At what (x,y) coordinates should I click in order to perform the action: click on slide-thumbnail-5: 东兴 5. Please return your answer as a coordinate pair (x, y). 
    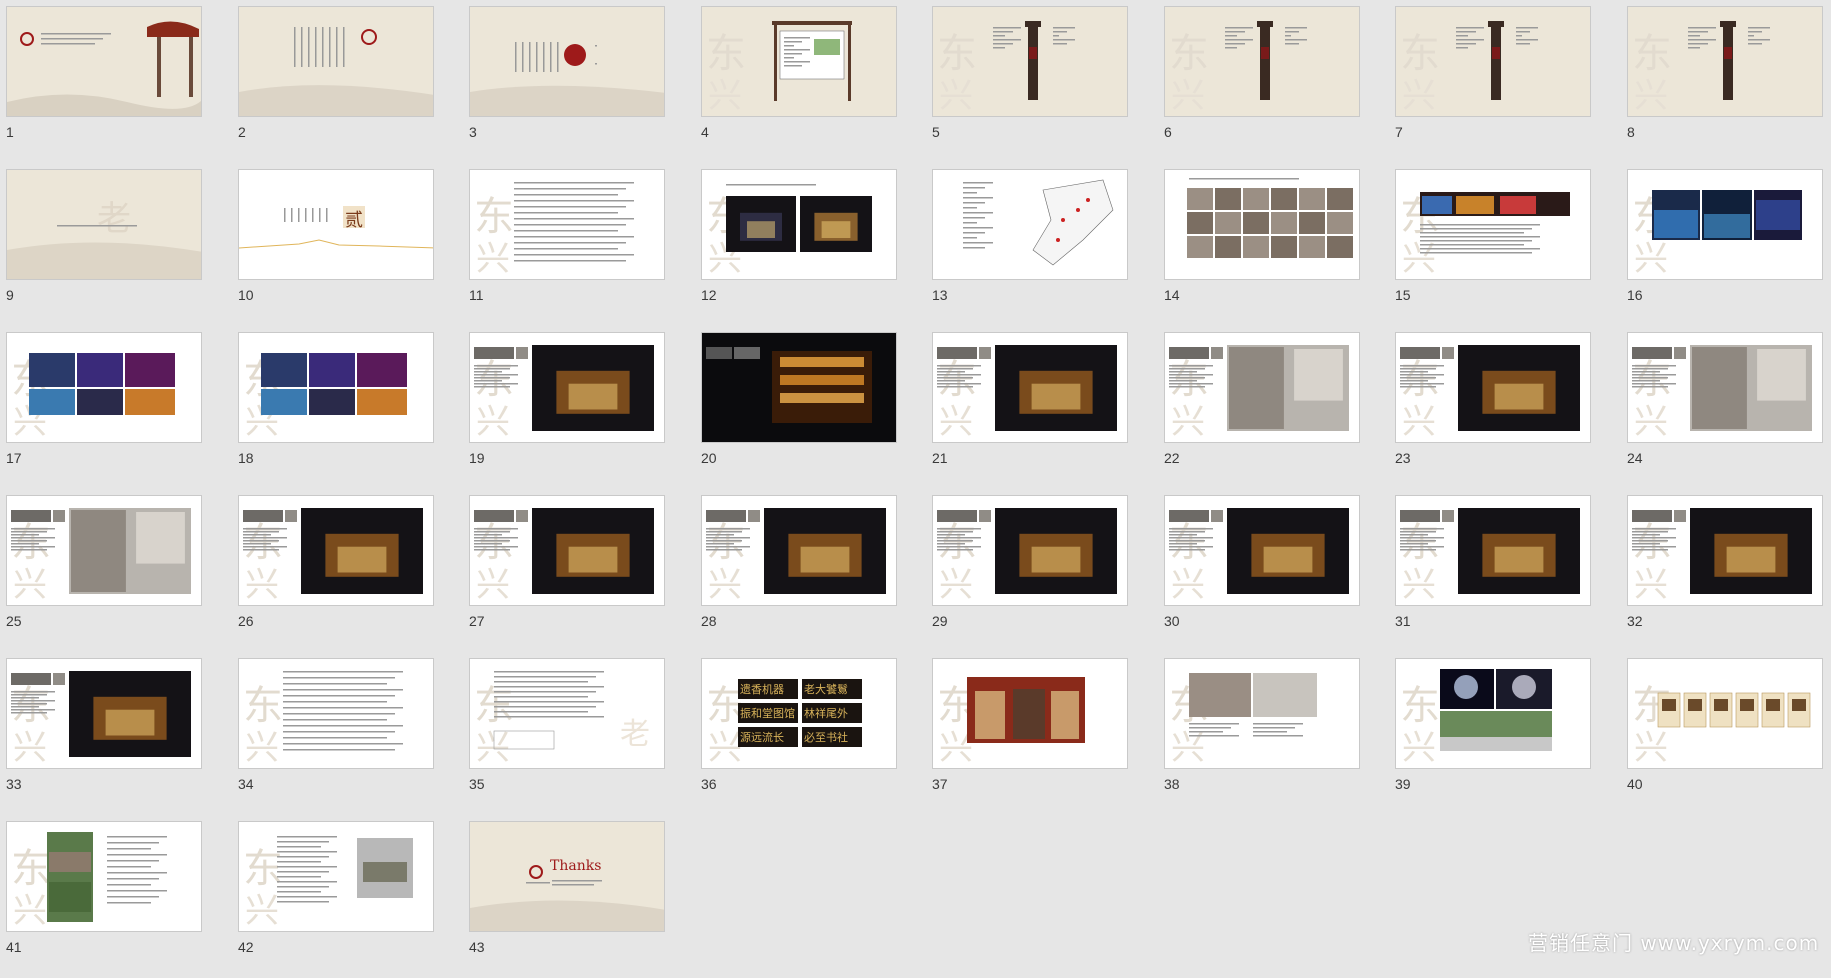
    Looking at the image, I should click on (1042, 81).